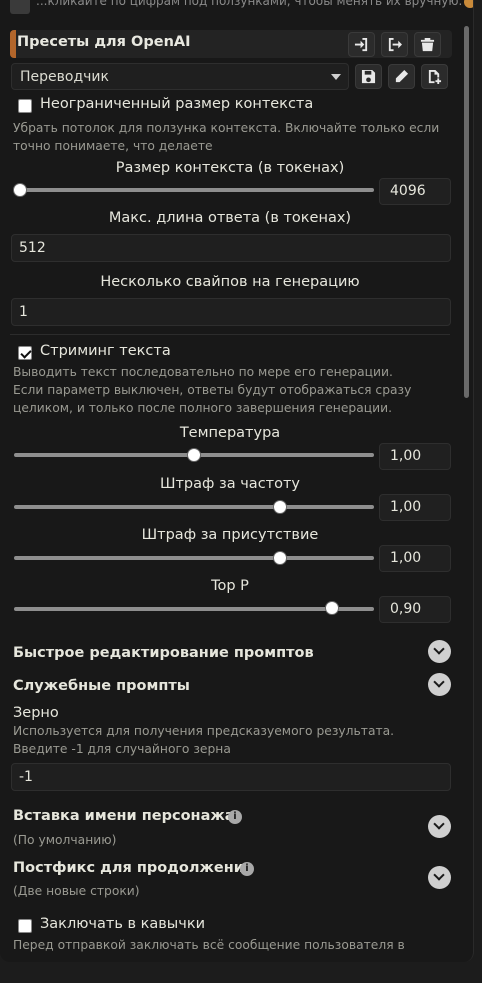 Image resolution: width=482 pixels, height=983 pixels. Describe the element at coordinates (415, 609) in the screenshot. I see `top-p-value: 0,90` at that location.